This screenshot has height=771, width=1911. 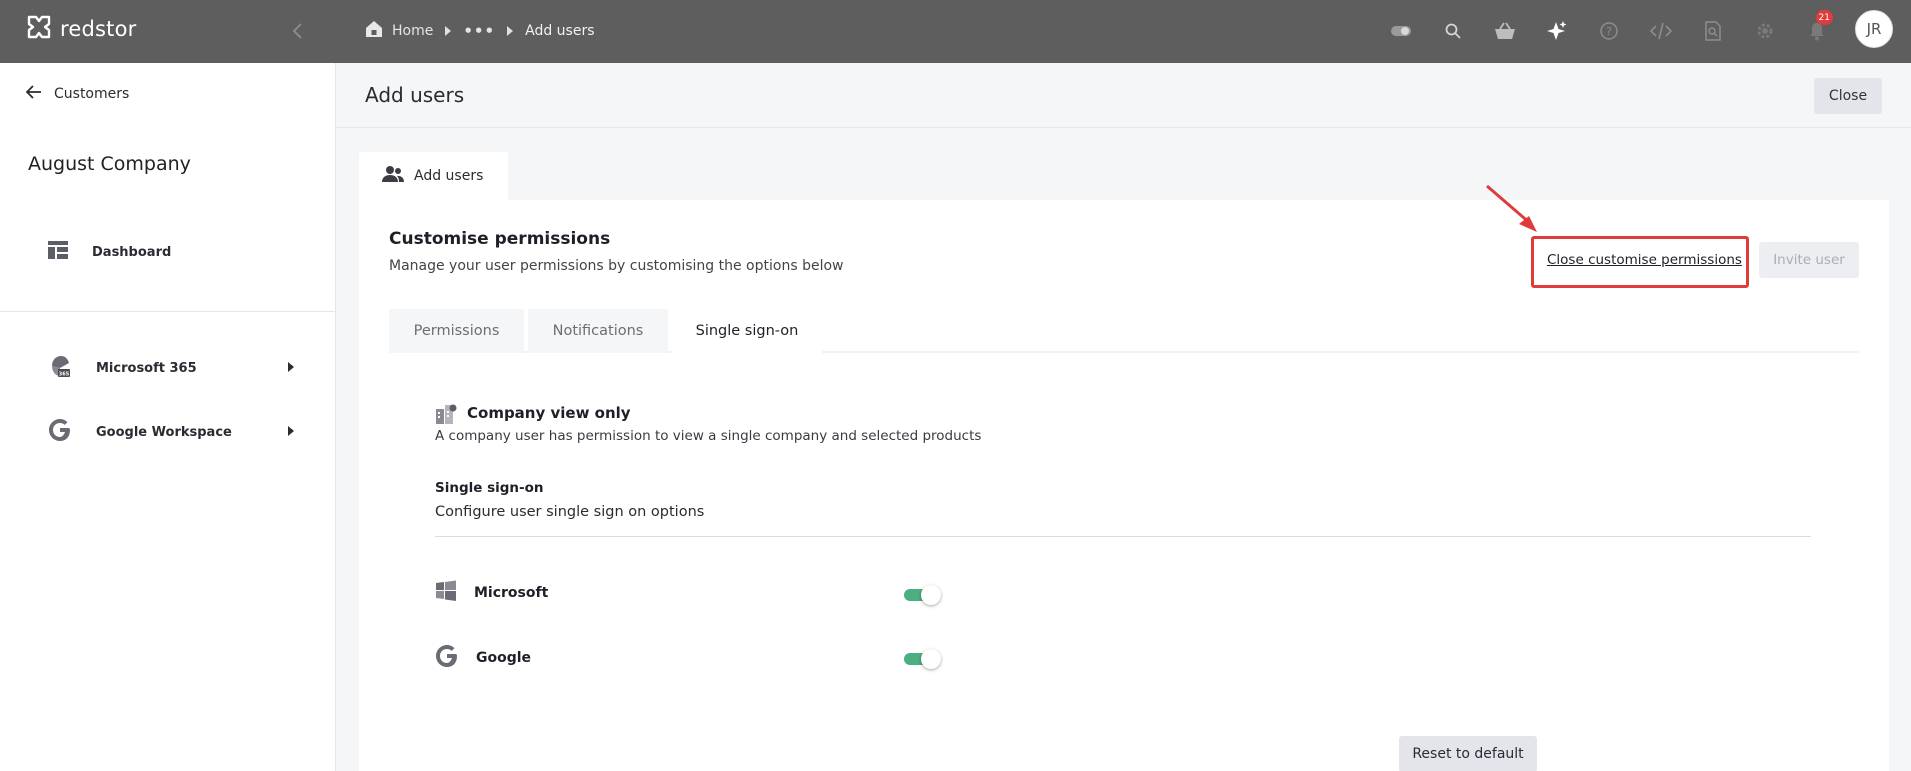 I want to click on breadcrumb: Home ••• Add users, so click(x=479, y=31).